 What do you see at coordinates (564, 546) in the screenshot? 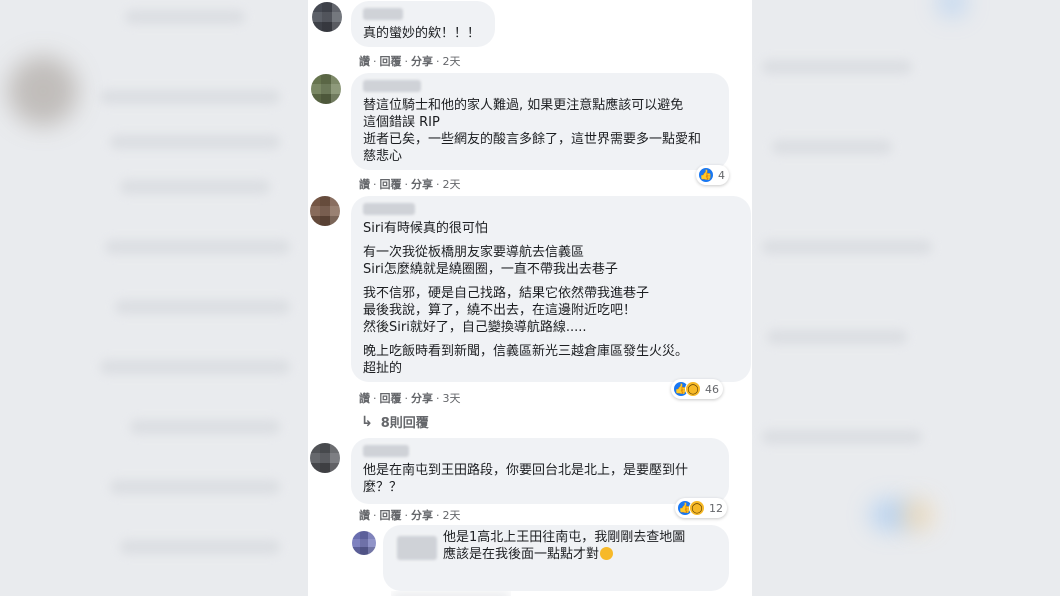
I see `reply-text: 他是1高北上王田往南屯，我剛剛去查地圖 應該是在我後面一點點才對` at bounding box center [564, 546].